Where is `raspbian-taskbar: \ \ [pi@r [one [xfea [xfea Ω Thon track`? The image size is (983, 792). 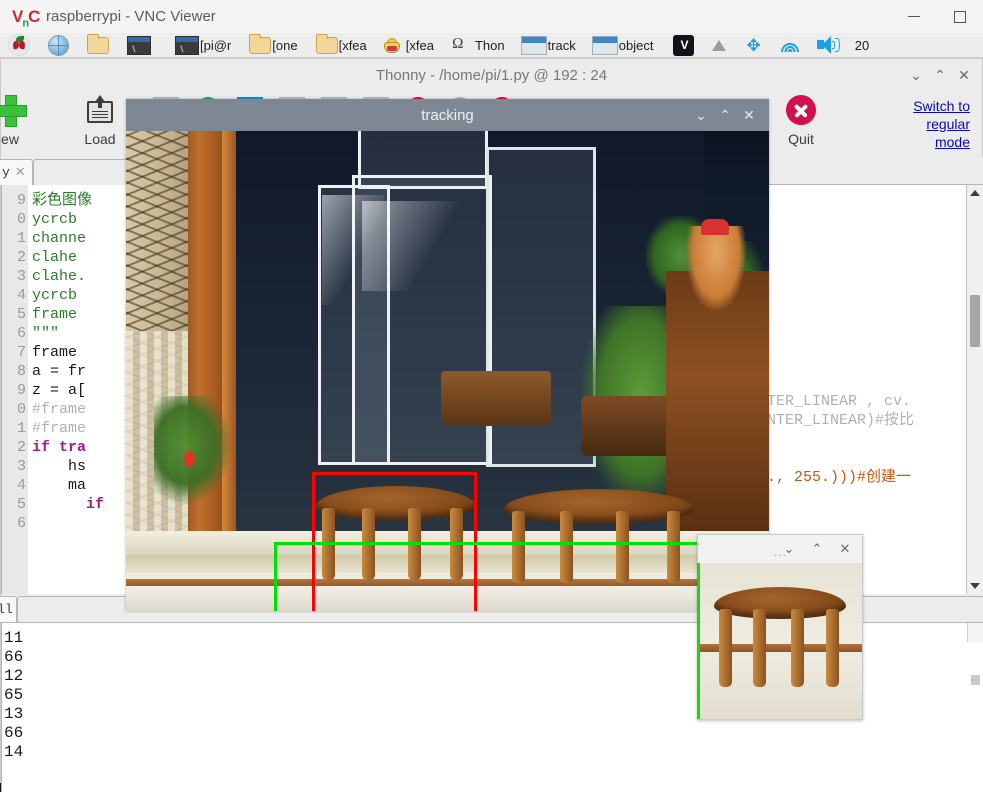
raspbian-taskbar: \ \ [pi@r [one [xfea [xfea Ω Thon track is located at coordinates (491, 45).